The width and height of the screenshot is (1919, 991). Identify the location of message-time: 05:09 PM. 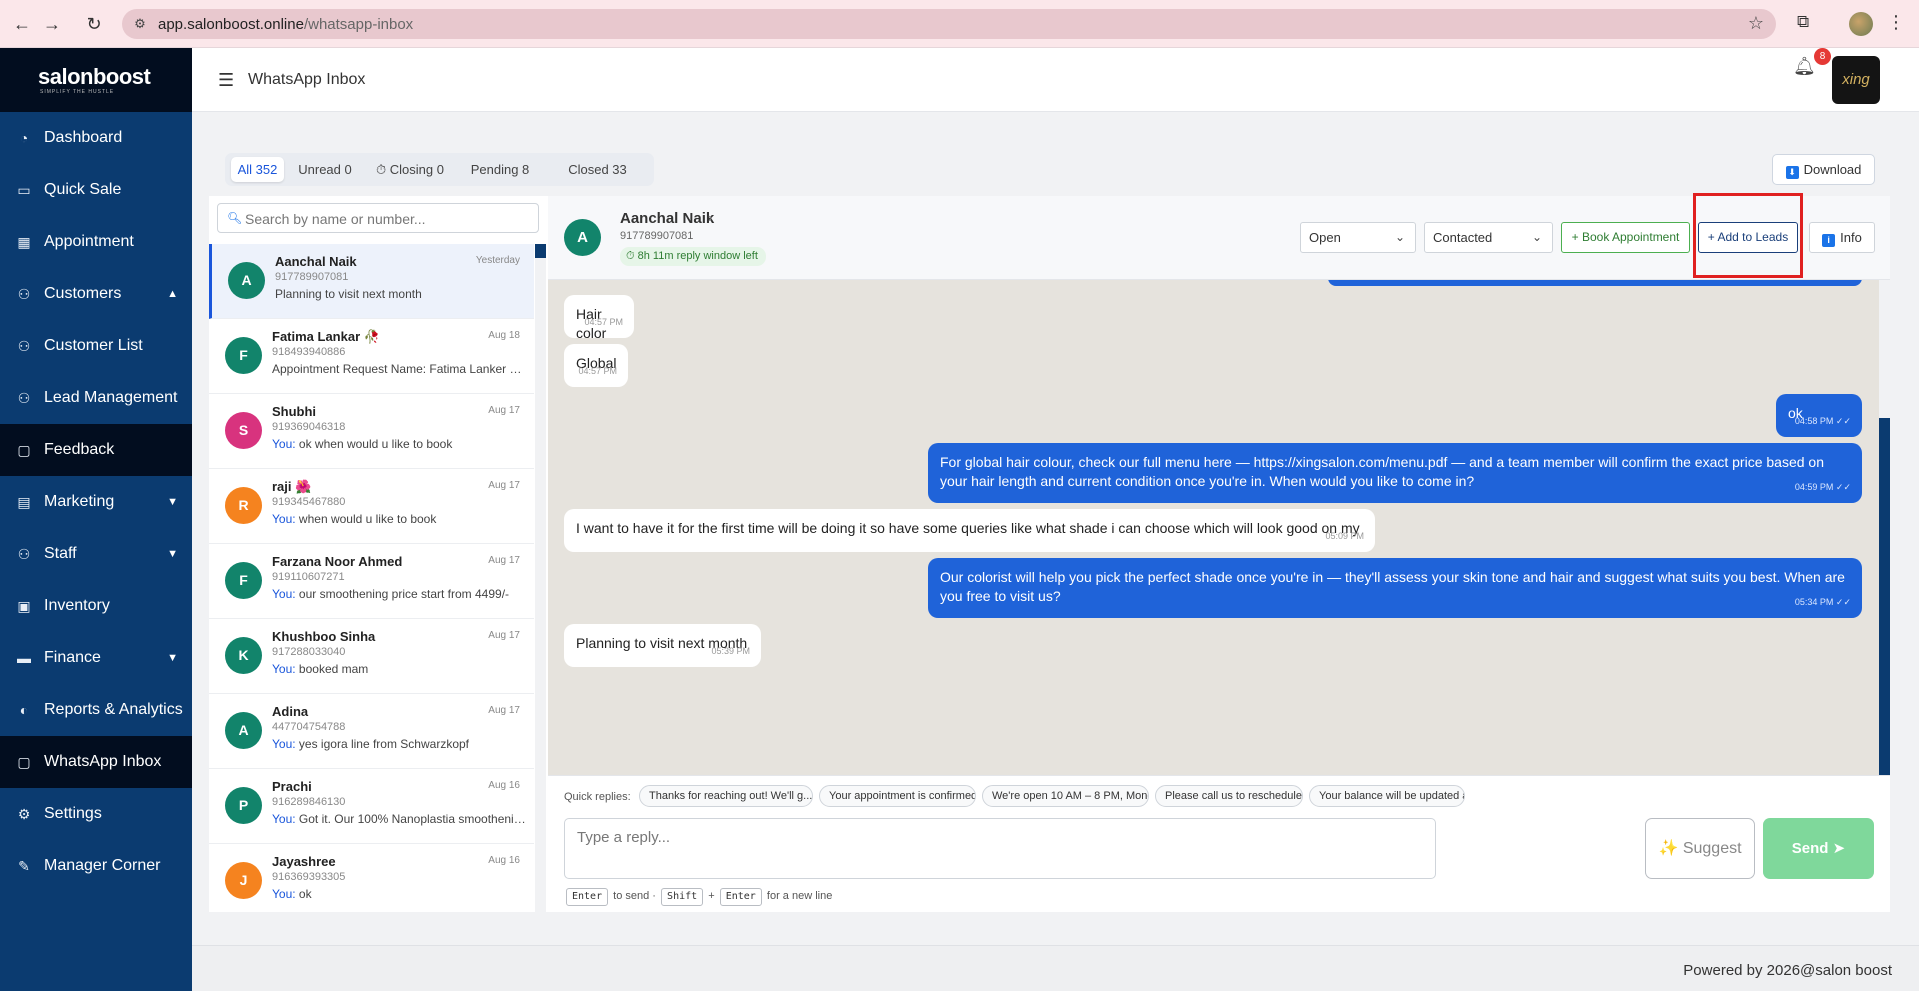
(1344, 536).